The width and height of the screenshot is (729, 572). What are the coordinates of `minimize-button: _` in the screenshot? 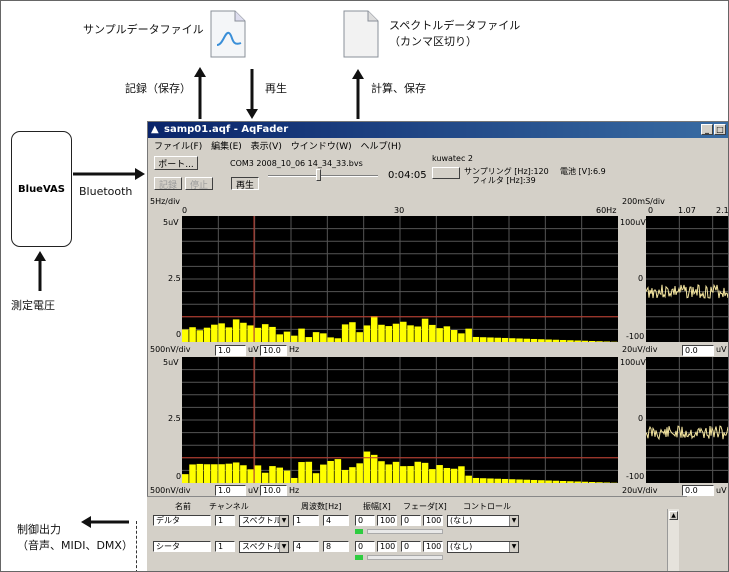 It's located at (707, 129).